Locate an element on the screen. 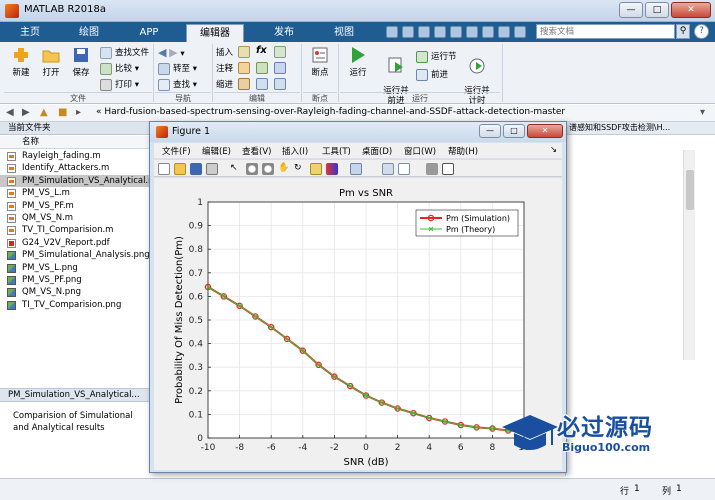 The image size is (715, 500). comment-button: 注释 is located at coordinates (224, 68).